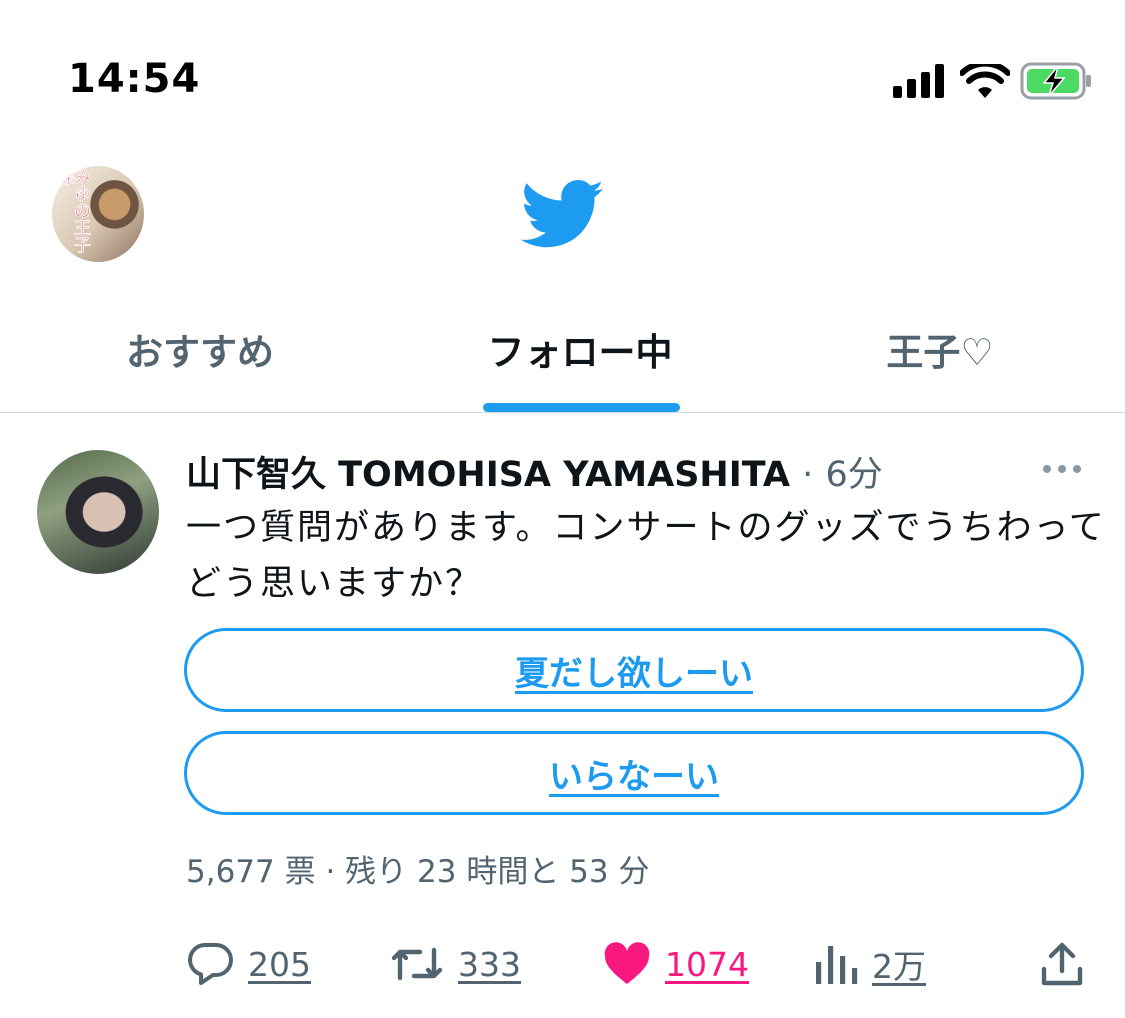 The image size is (1125, 1018). What do you see at coordinates (455, 964) in the screenshot?
I see `retweet-button: 333` at bounding box center [455, 964].